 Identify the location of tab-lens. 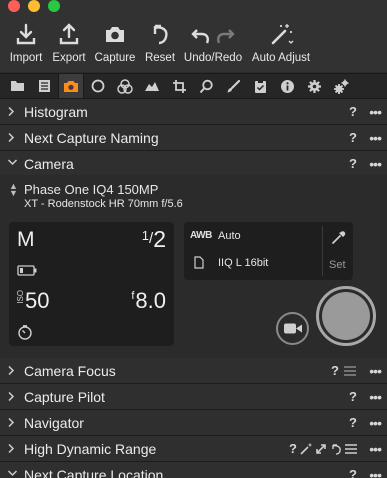
(98, 86).